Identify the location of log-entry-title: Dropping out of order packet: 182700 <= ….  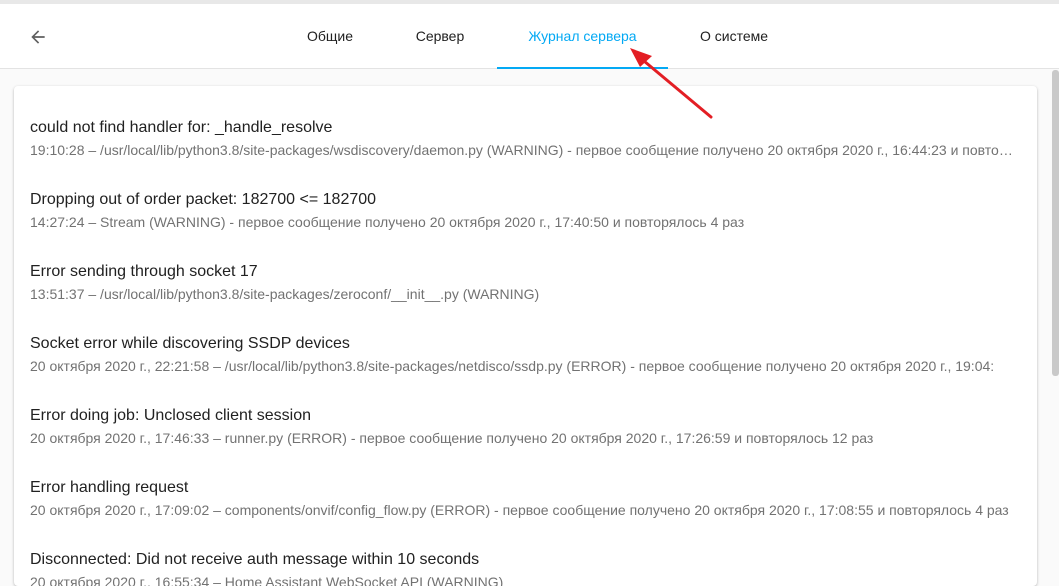
(203, 199).